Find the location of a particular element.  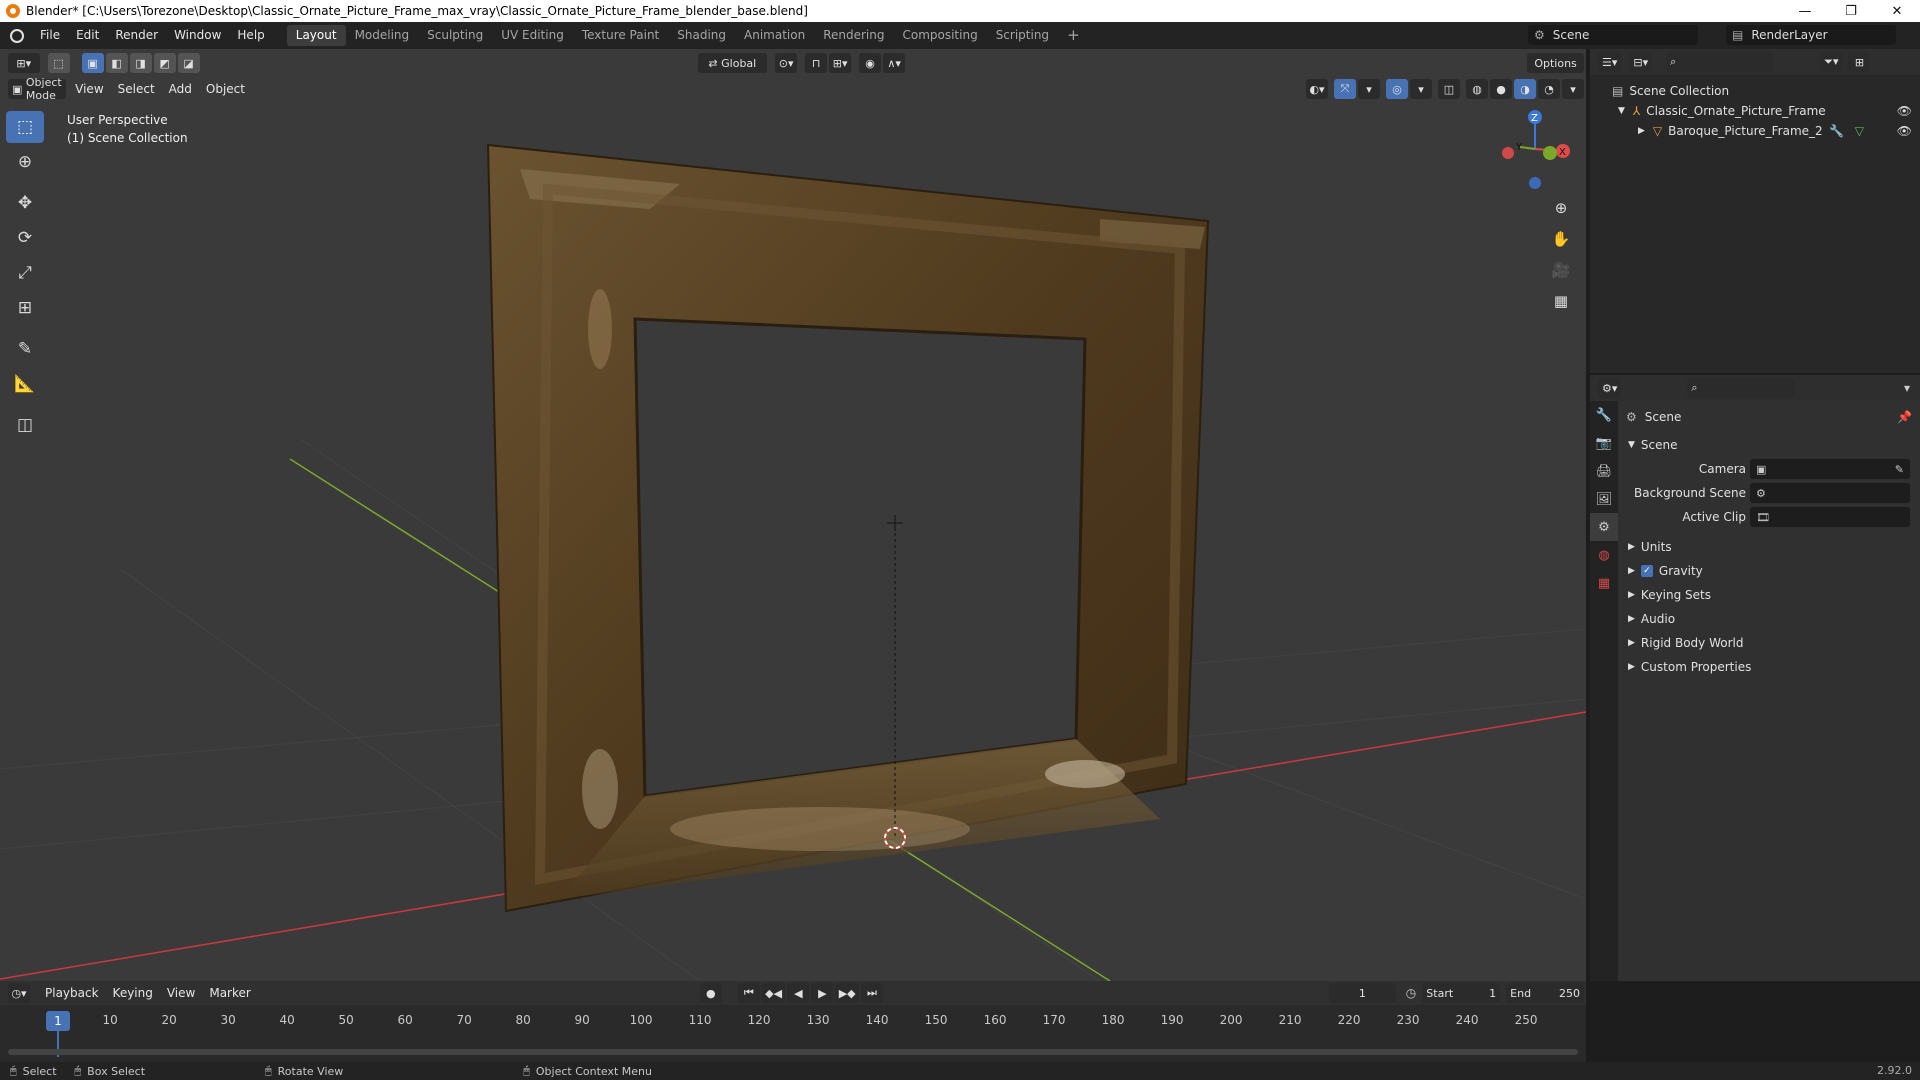

shading-dropdown-icon: ▾ is located at coordinates (1573, 89).